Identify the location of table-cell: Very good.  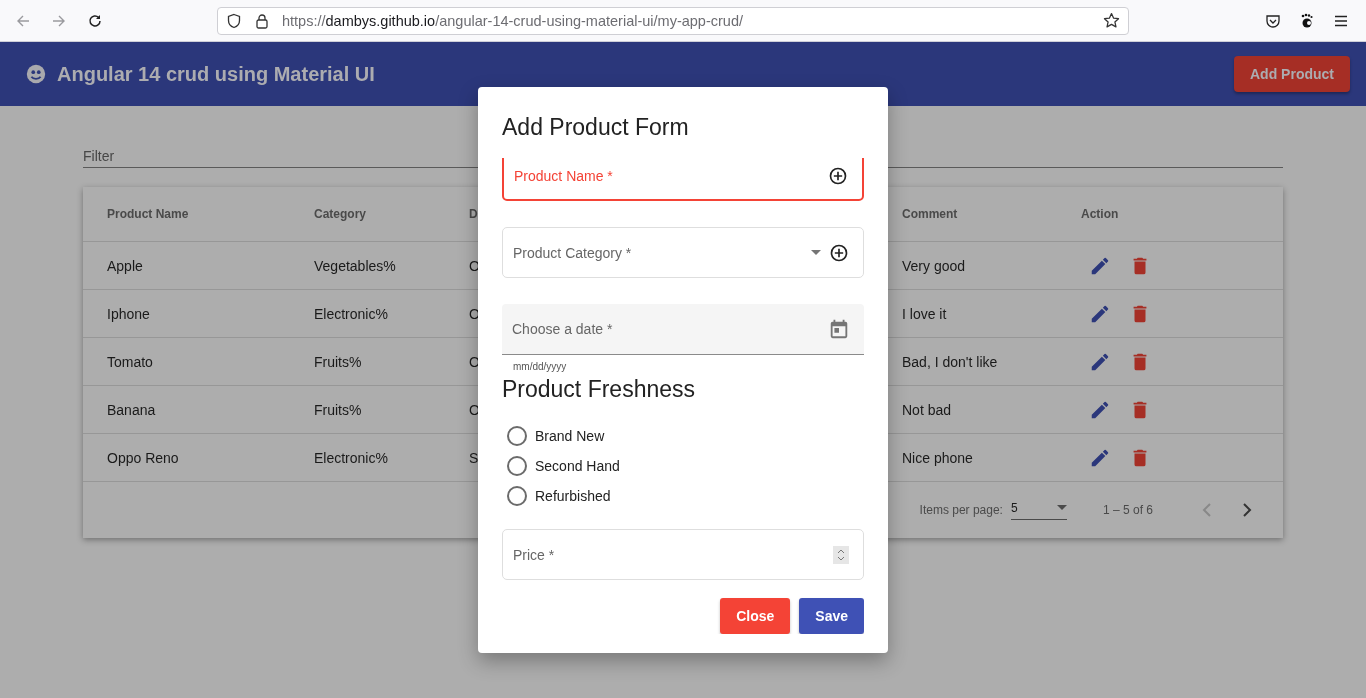
(934, 265).